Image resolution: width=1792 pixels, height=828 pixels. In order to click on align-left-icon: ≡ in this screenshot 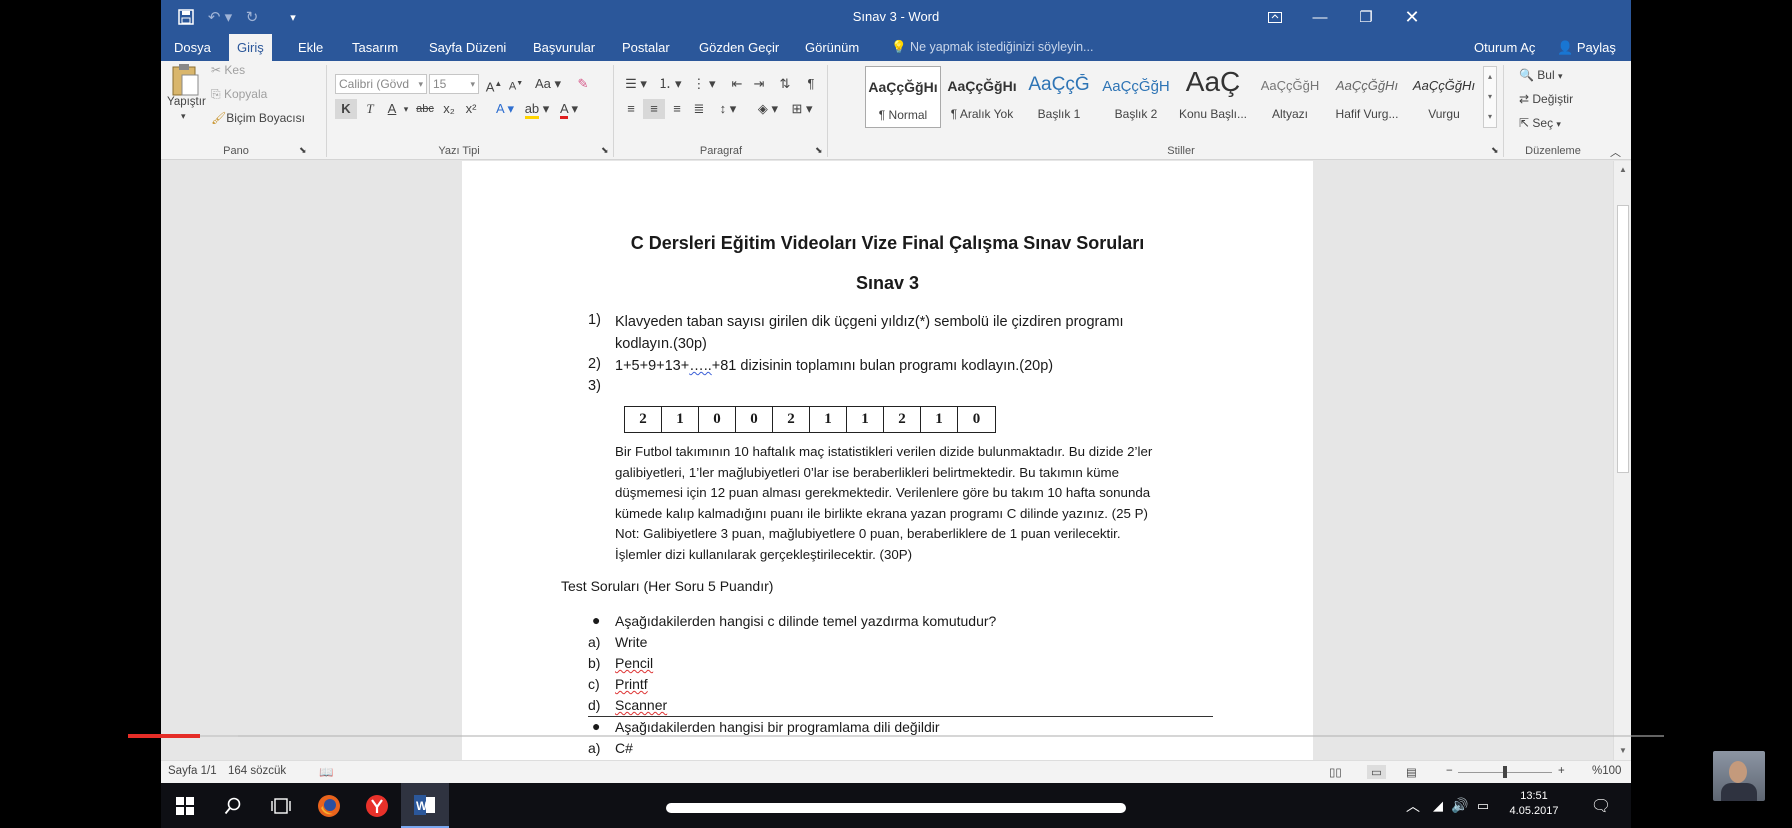, I will do `click(631, 109)`.